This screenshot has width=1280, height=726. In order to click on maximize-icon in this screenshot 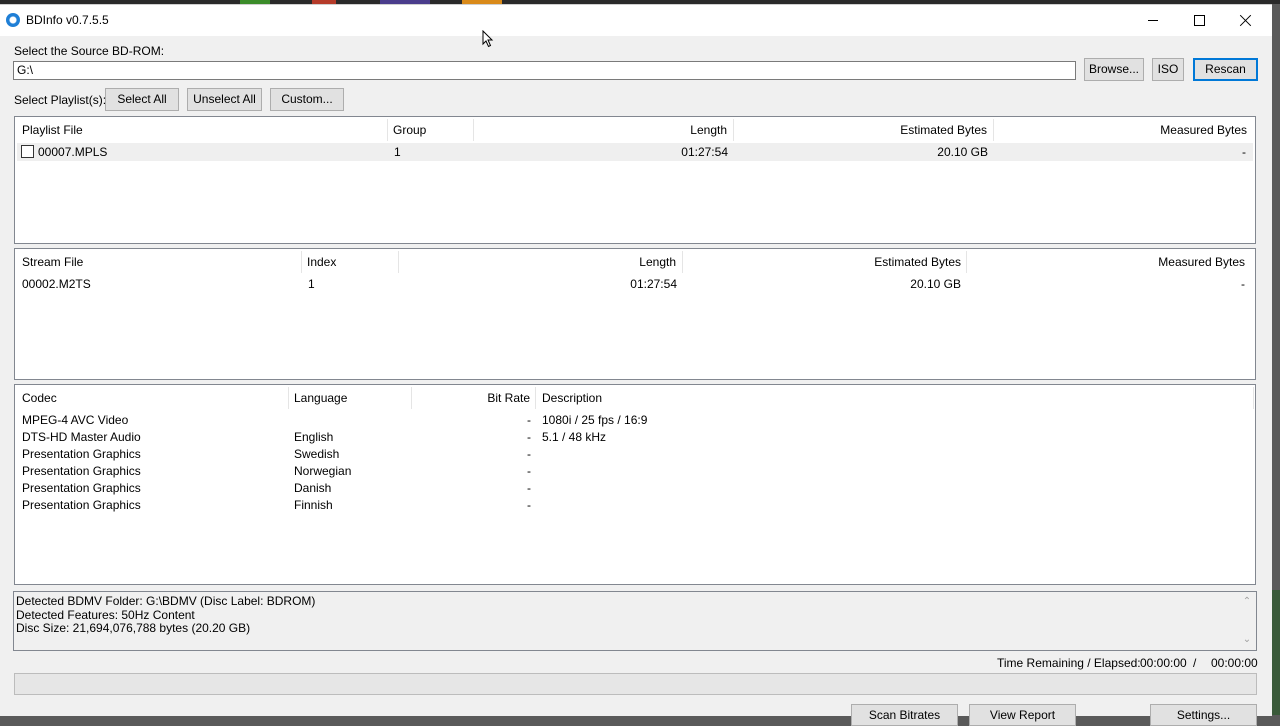, I will do `click(1199, 20)`.